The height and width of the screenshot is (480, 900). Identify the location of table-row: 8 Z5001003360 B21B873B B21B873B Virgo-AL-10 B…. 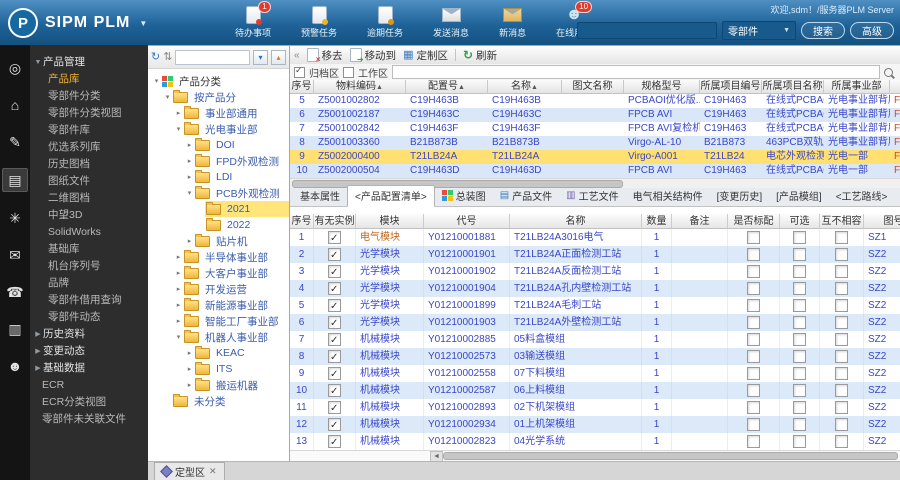
(595, 143).